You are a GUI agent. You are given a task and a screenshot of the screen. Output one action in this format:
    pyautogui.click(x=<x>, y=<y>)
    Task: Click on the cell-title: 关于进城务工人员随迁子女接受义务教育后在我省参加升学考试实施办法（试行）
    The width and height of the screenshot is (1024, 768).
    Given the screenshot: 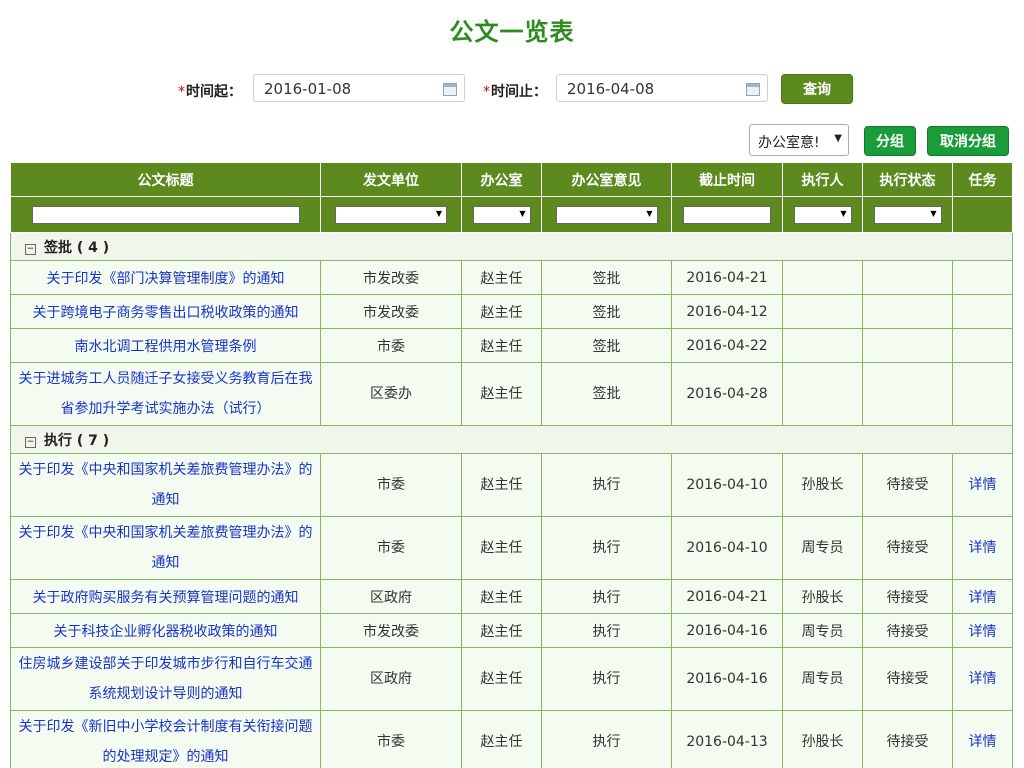 What is the action you would take?
    pyautogui.click(x=165, y=394)
    